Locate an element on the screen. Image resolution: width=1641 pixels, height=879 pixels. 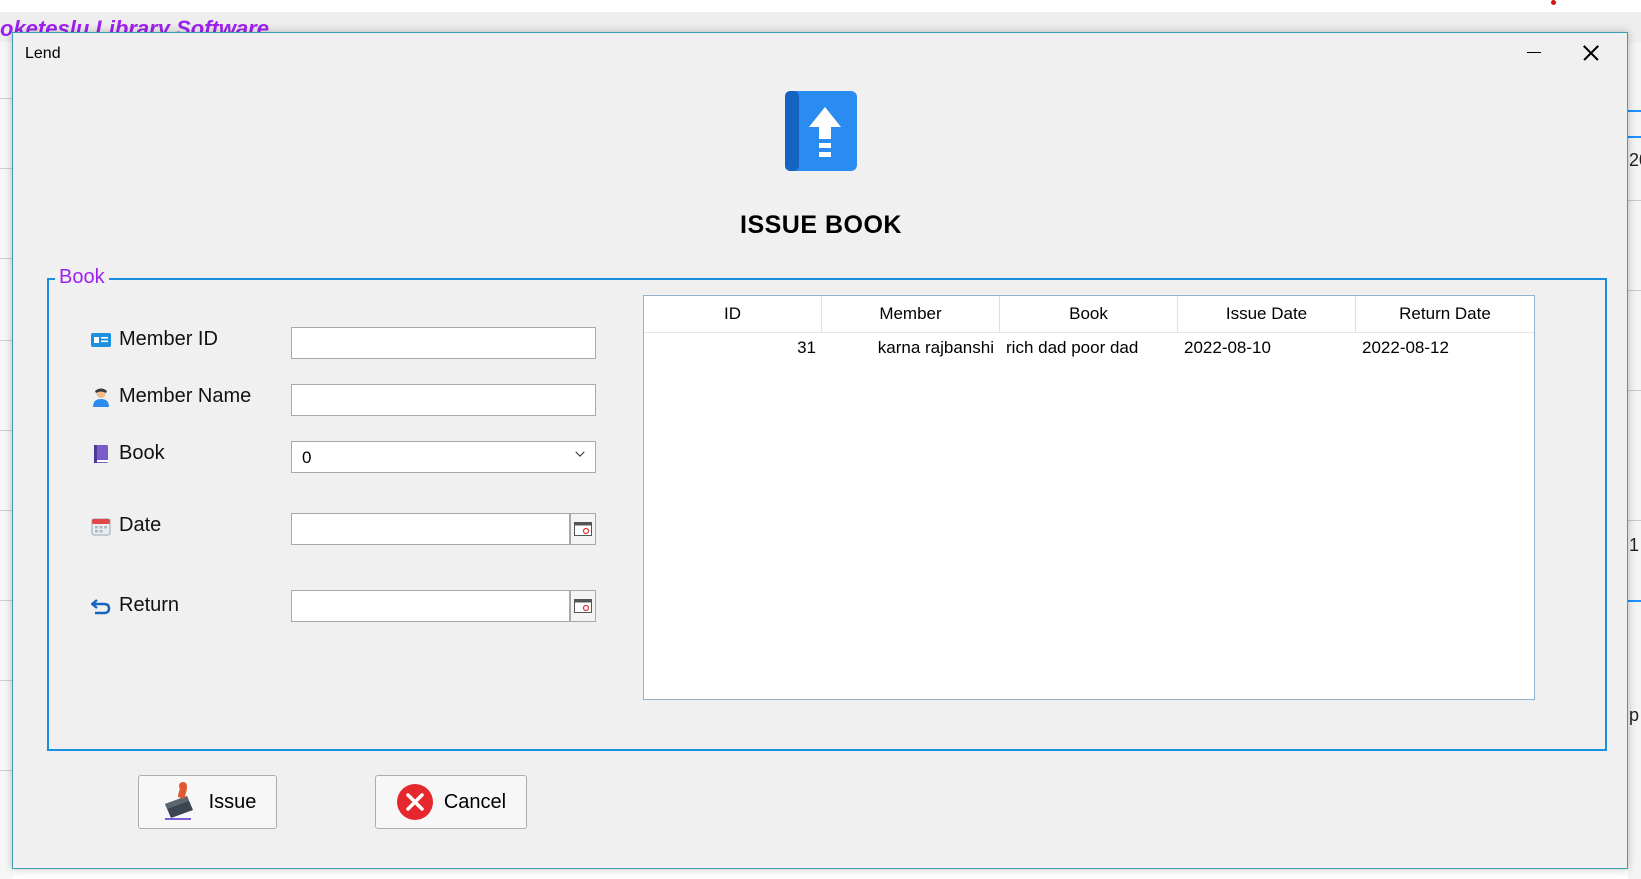
return-date-picker-button is located at coordinates (583, 606).